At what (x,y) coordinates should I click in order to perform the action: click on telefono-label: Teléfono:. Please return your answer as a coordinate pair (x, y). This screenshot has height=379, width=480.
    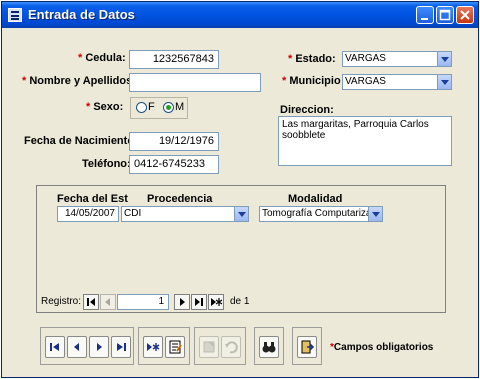
    Looking at the image, I should click on (106, 164).